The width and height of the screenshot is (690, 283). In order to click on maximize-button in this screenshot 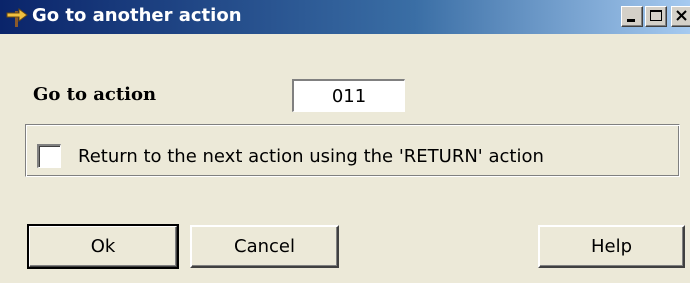, I will do `click(656, 16)`.